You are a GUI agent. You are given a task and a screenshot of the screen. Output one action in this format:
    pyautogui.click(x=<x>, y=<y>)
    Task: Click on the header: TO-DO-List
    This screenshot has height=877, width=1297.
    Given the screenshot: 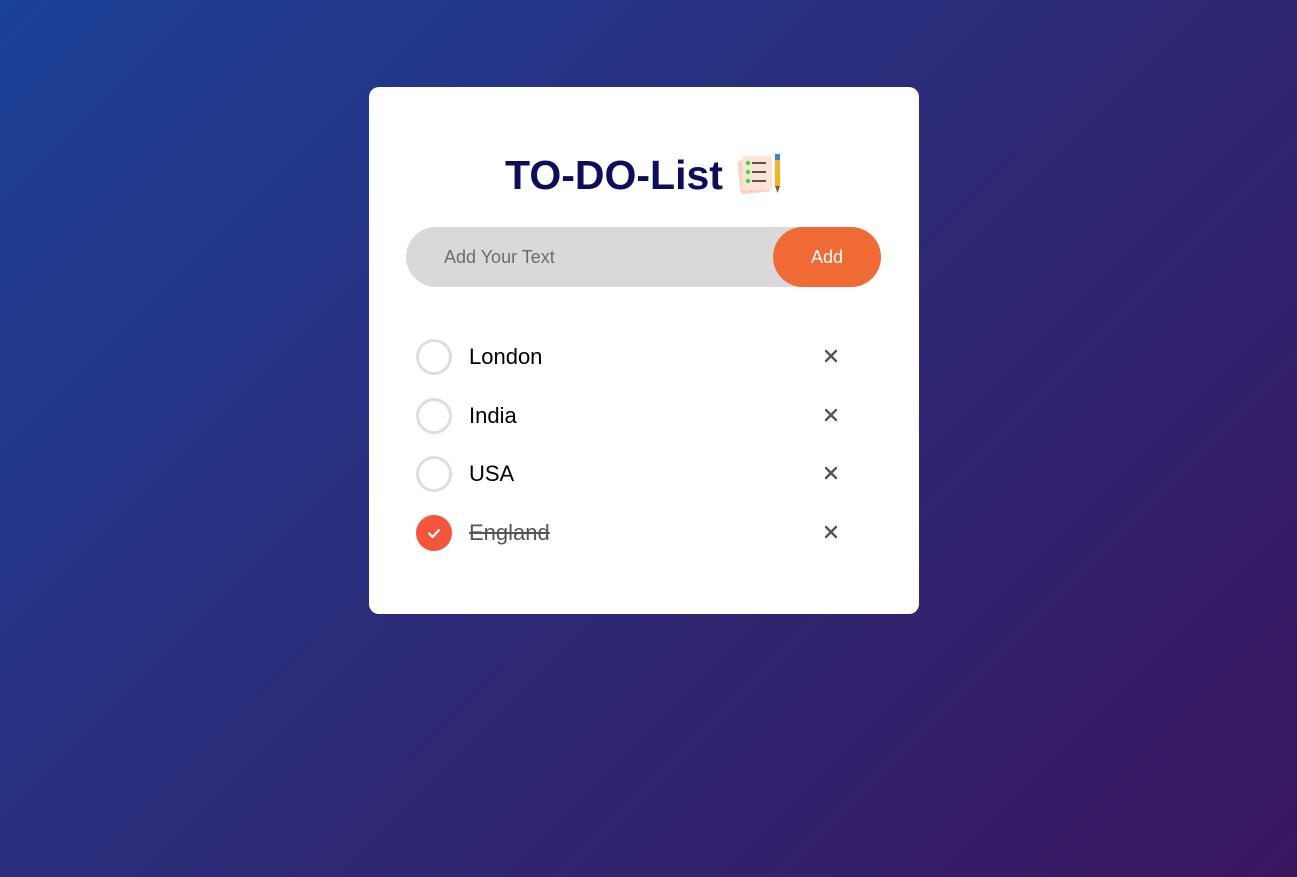 What is the action you would take?
    pyautogui.click(x=644, y=175)
    